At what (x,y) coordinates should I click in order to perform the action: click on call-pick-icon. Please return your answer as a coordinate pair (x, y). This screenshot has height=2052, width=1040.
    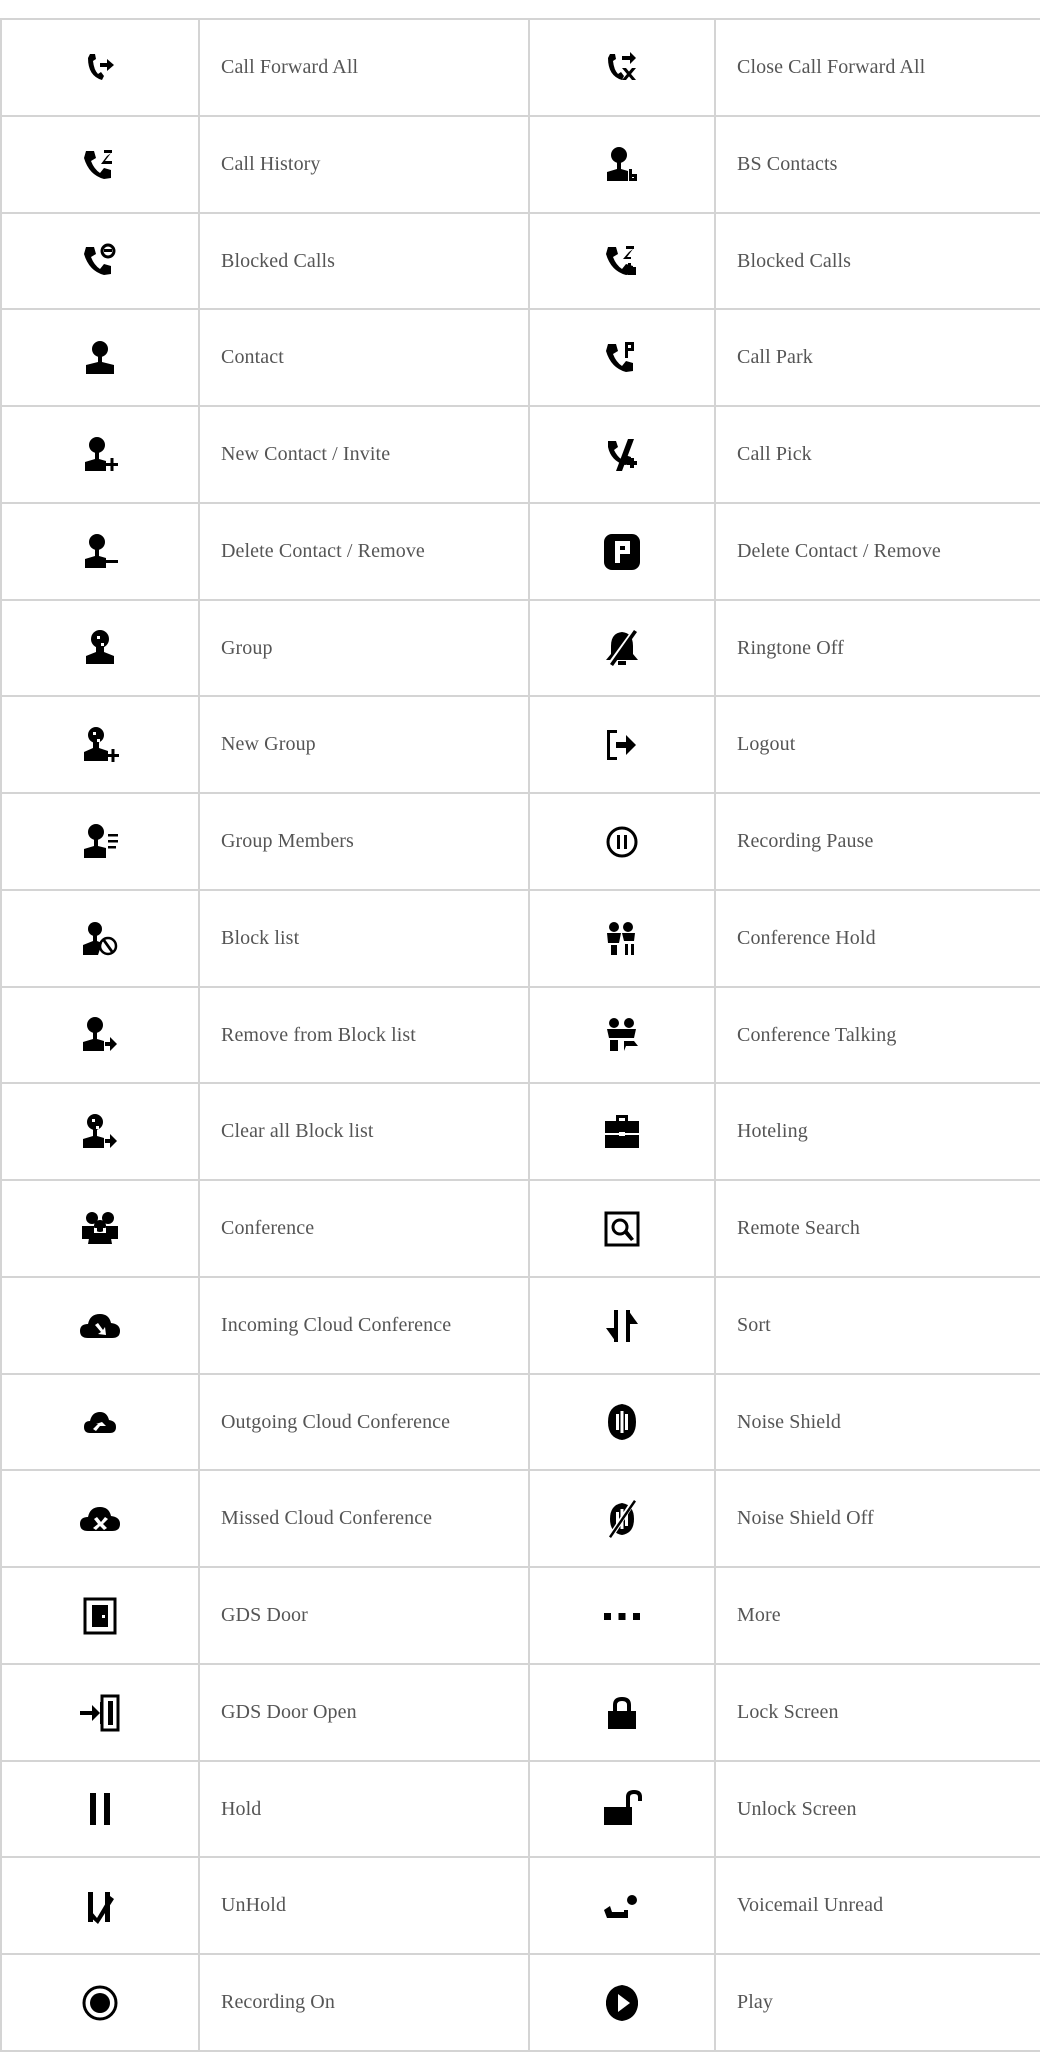
    Looking at the image, I should click on (622, 455).